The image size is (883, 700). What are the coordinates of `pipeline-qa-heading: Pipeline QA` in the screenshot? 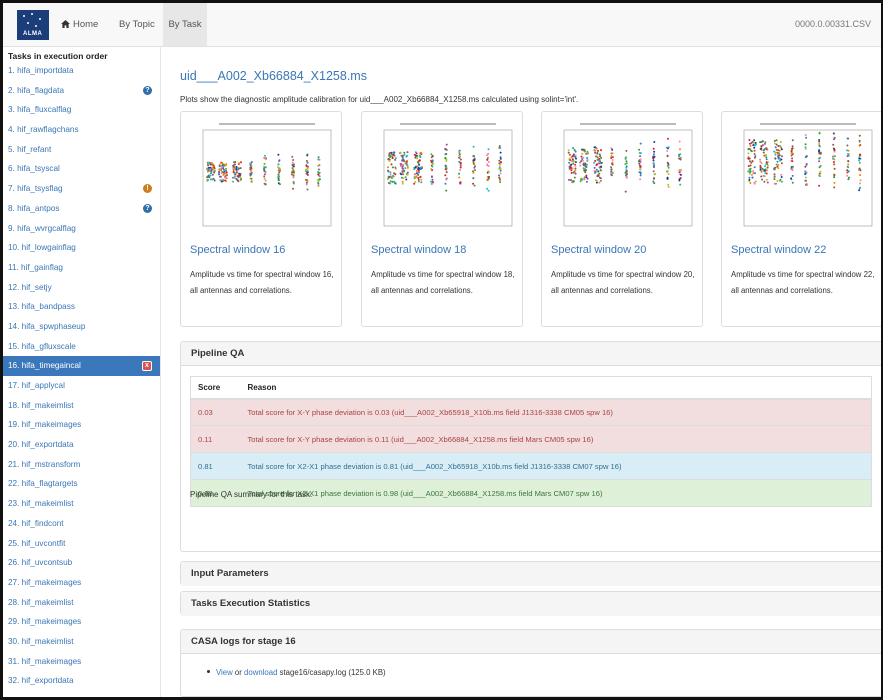 It's located at (531, 354).